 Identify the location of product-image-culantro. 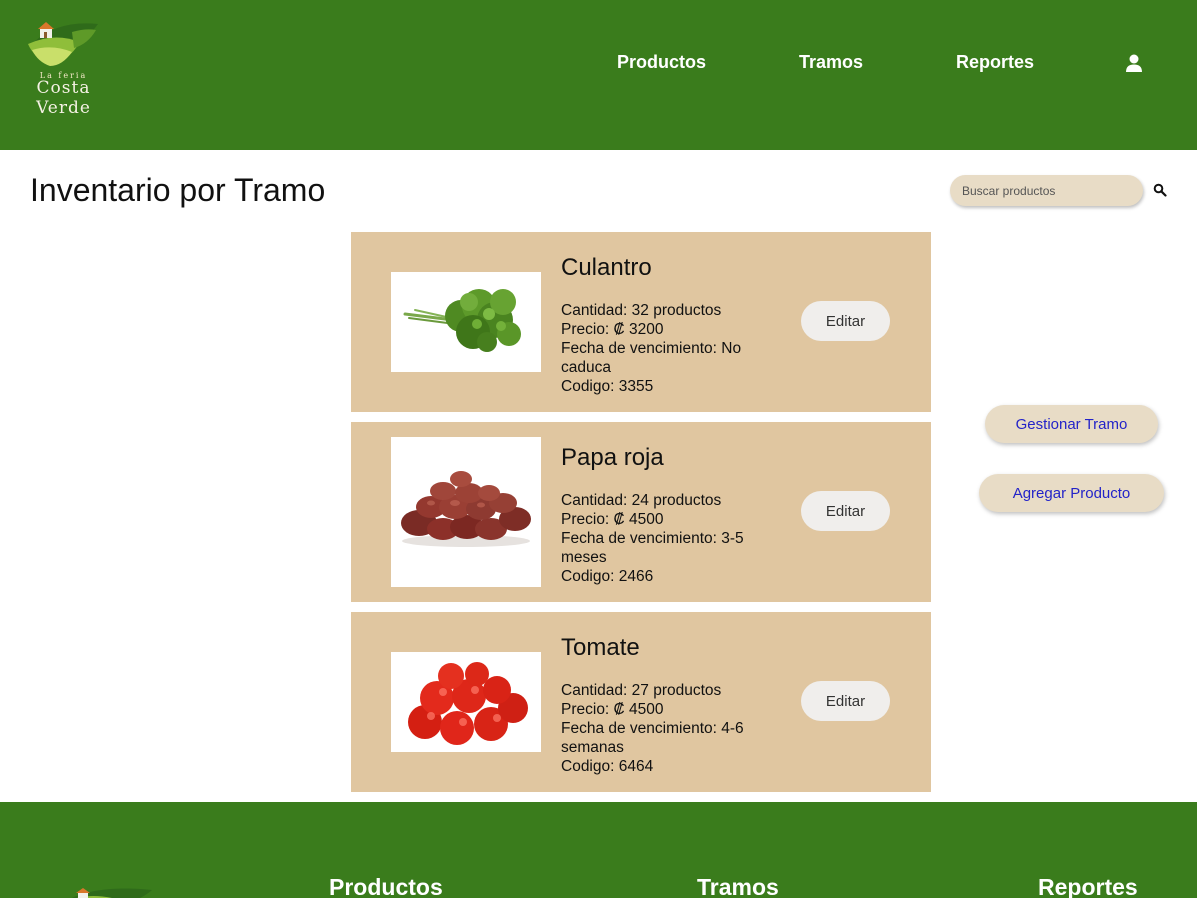
(466, 322).